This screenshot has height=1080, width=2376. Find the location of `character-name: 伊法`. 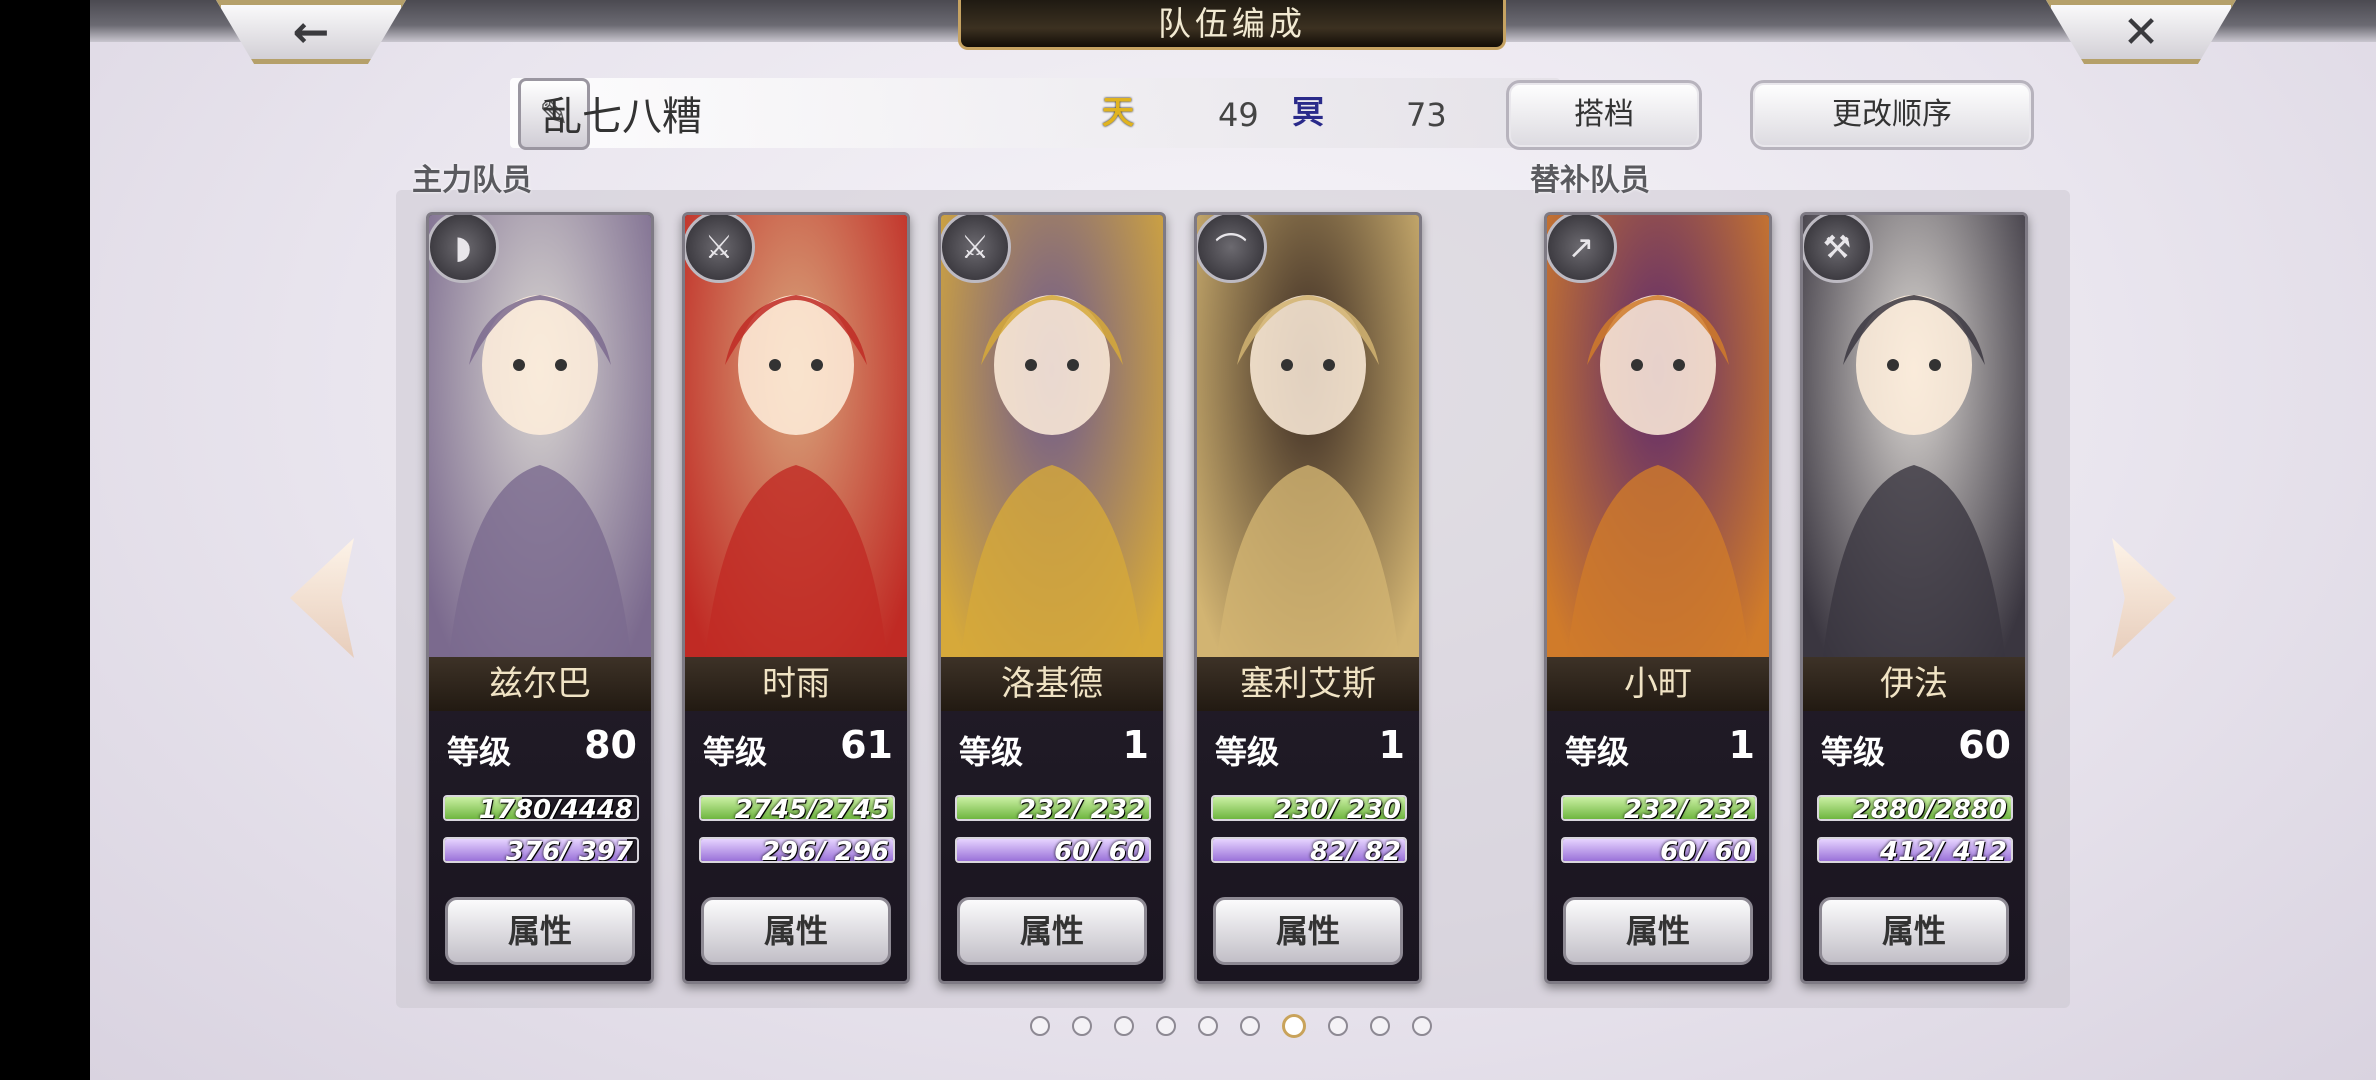

character-name: 伊法 is located at coordinates (1914, 684).